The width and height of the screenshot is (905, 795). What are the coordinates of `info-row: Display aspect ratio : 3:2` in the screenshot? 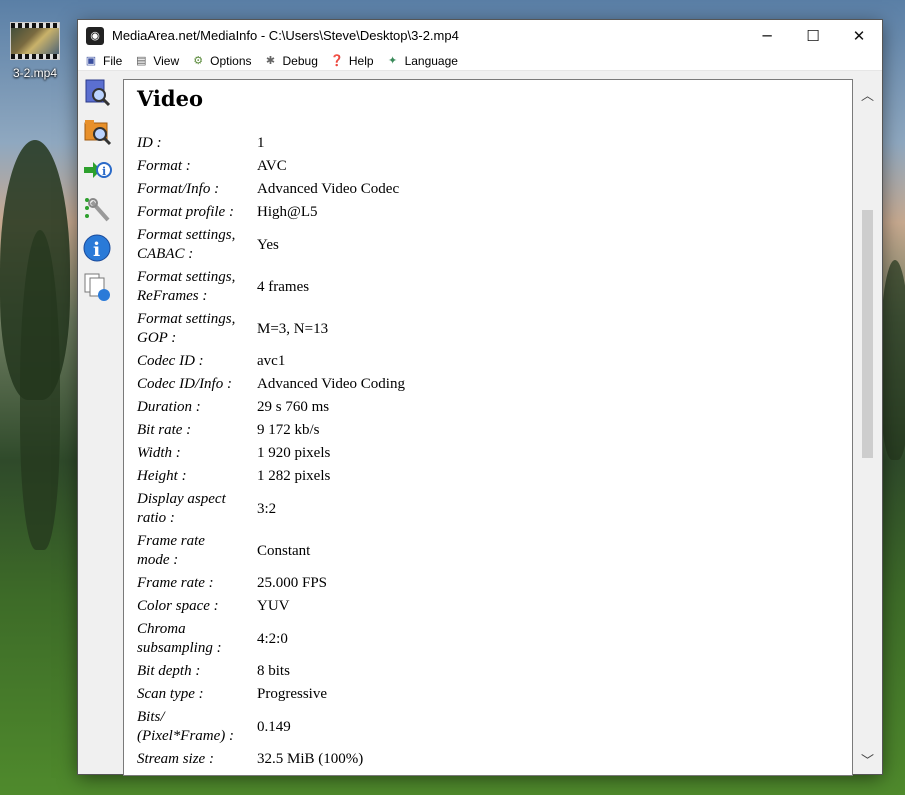 It's located at (271, 509).